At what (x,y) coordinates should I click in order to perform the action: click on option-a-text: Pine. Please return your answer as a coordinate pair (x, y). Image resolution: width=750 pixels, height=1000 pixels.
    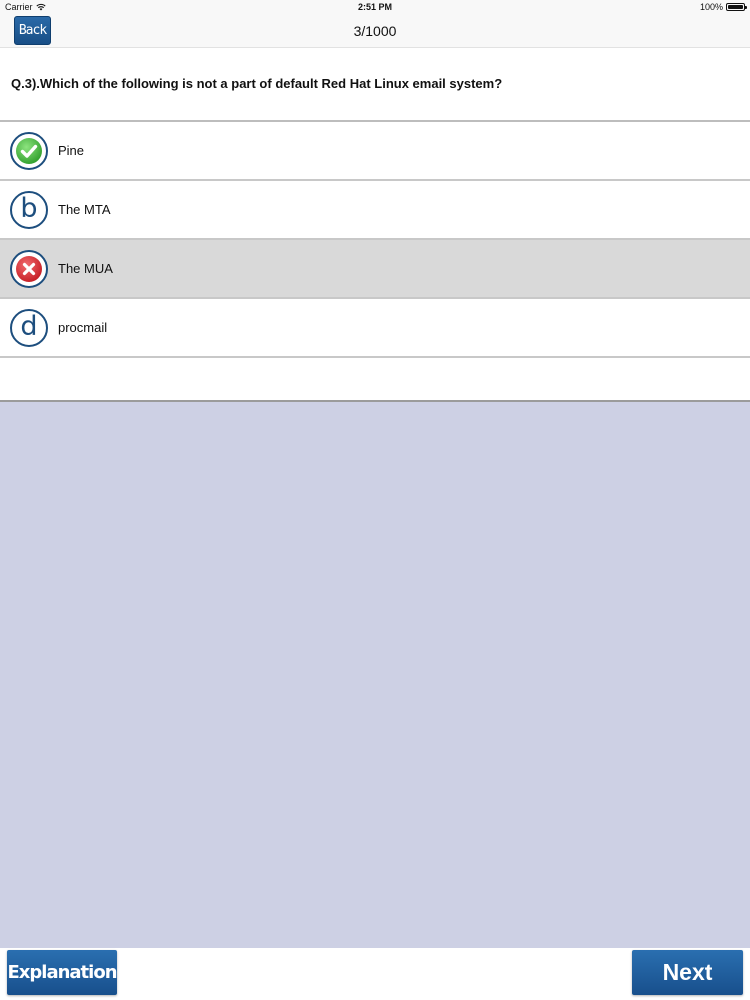
    Looking at the image, I should click on (71, 150).